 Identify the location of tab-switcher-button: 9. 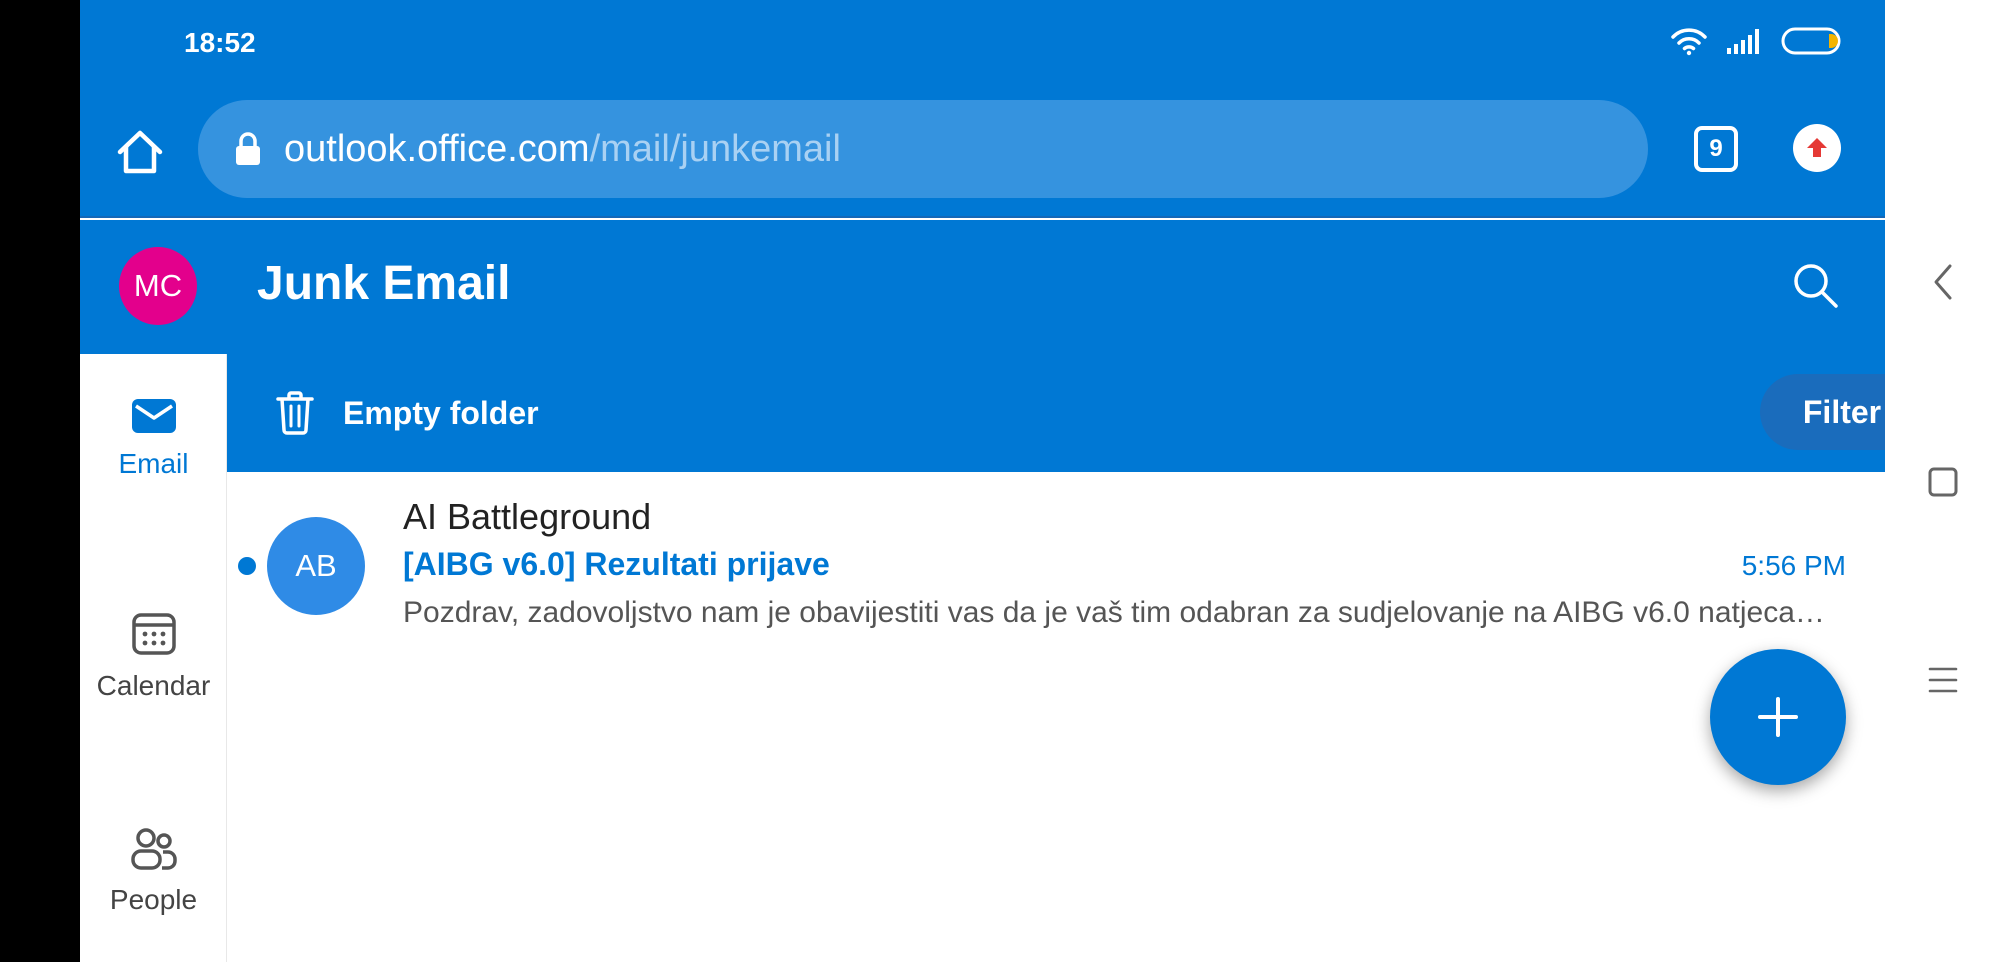
(1716, 149).